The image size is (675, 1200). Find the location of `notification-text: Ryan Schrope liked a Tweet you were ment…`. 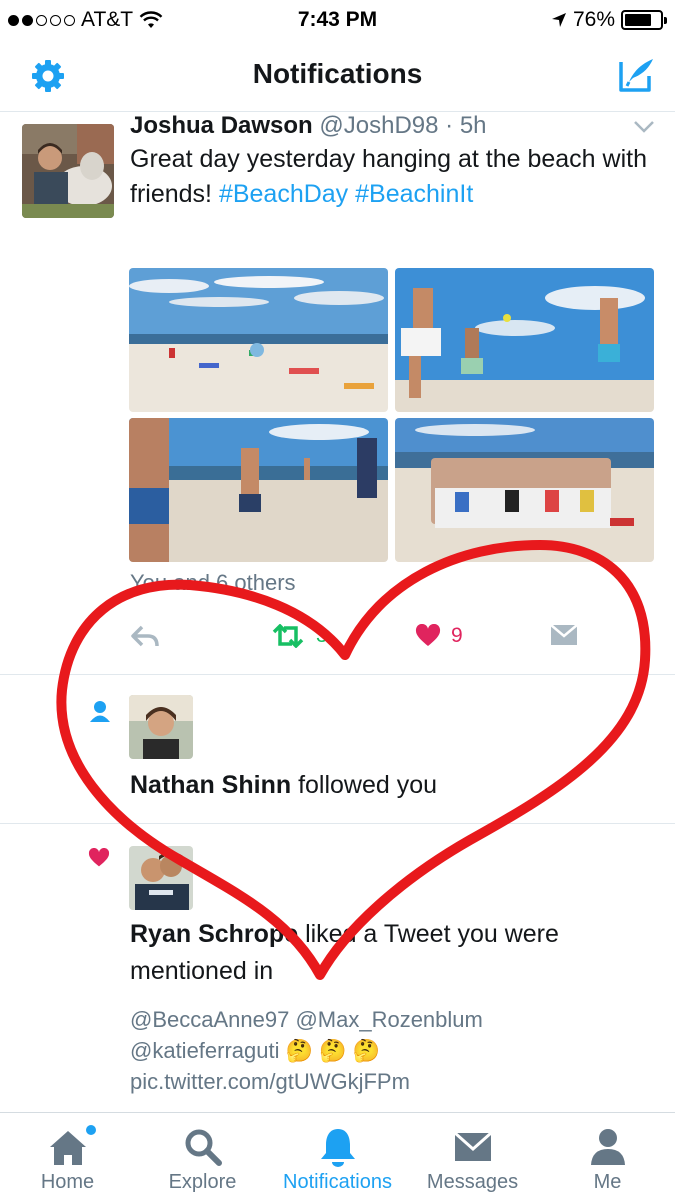

notification-text: Ryan Schrope liked a Tweet you were ment… is located at coordinates (390, 953).